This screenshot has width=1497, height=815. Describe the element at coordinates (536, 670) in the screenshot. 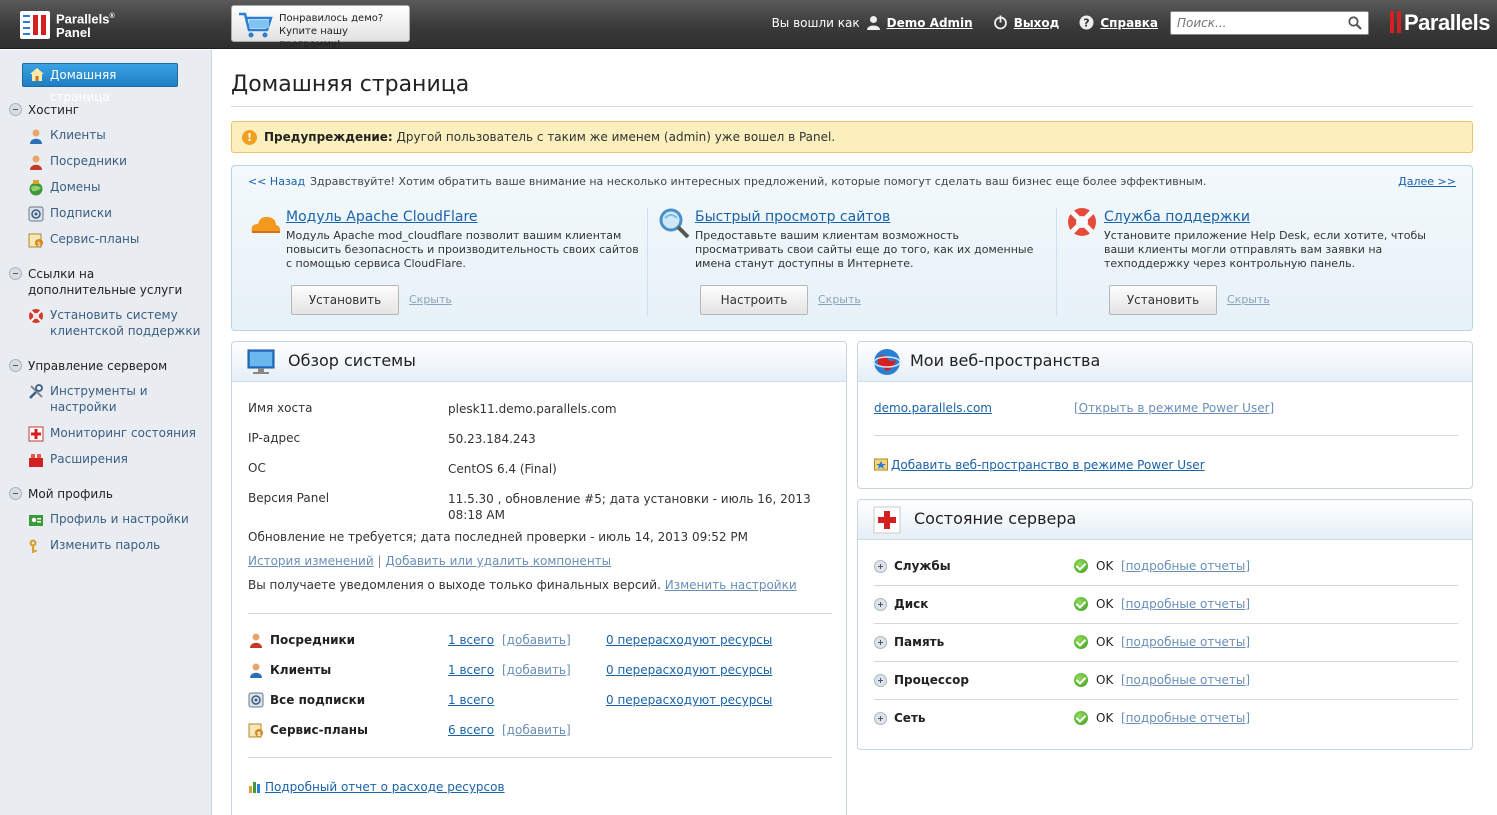

I see `clients-add-link: [добавить]` at that location.